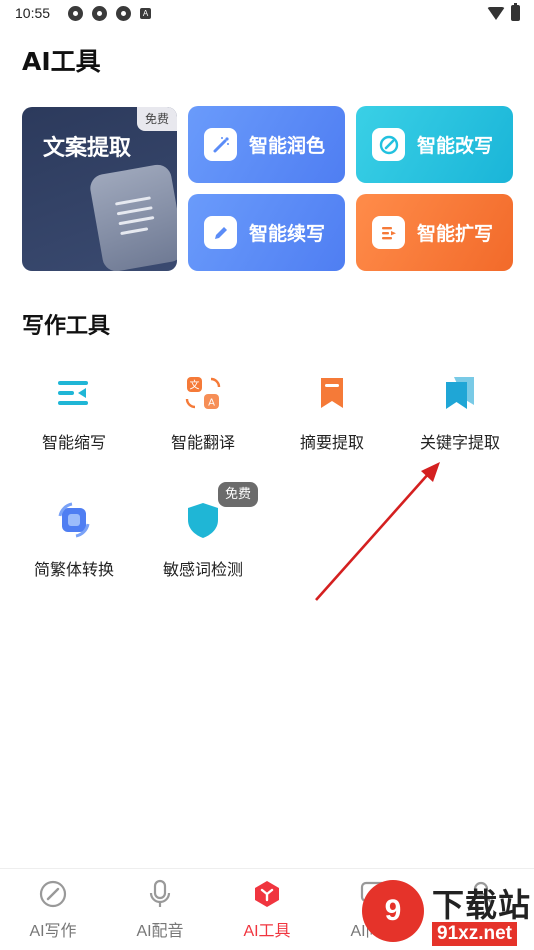 Image resolution: width=534 pixels, height=950 pixels. Describe the element at coordinates (267, 910) in the screenshot. I see `nav-ai-tools: AI工具` at that location.